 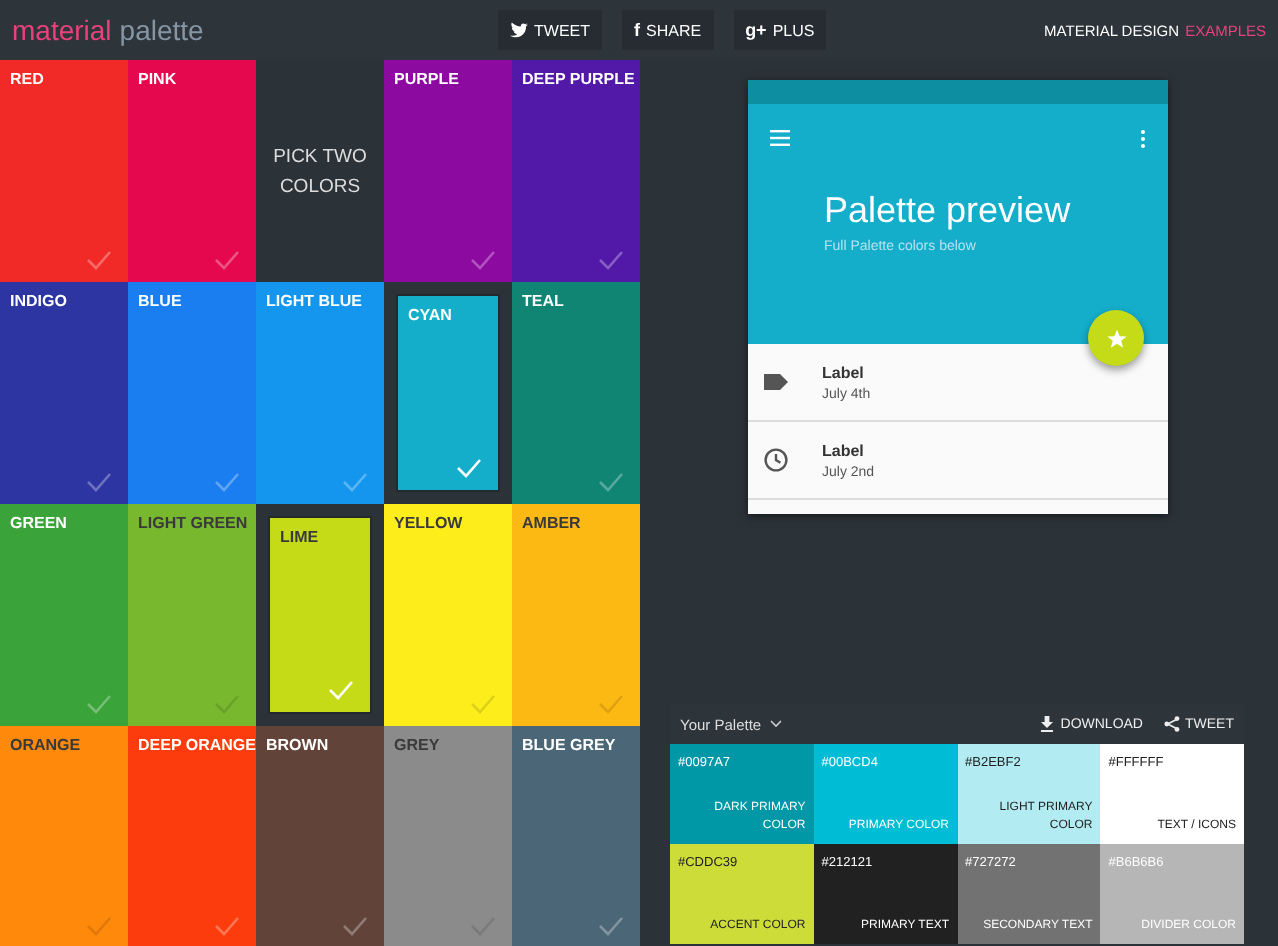 I want to click on color-name: DEEP PURPLE, so click(x=578, y=79).